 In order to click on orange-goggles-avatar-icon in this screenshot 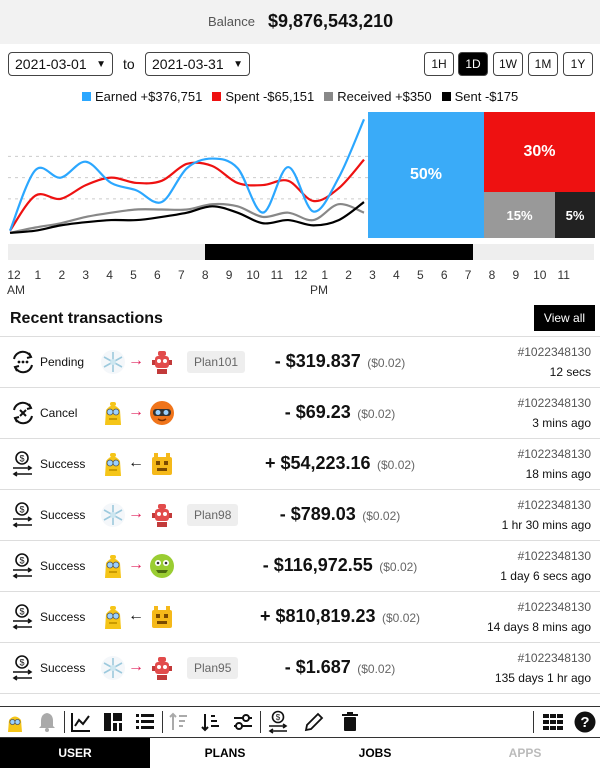, I will do `click(162, 413)`.